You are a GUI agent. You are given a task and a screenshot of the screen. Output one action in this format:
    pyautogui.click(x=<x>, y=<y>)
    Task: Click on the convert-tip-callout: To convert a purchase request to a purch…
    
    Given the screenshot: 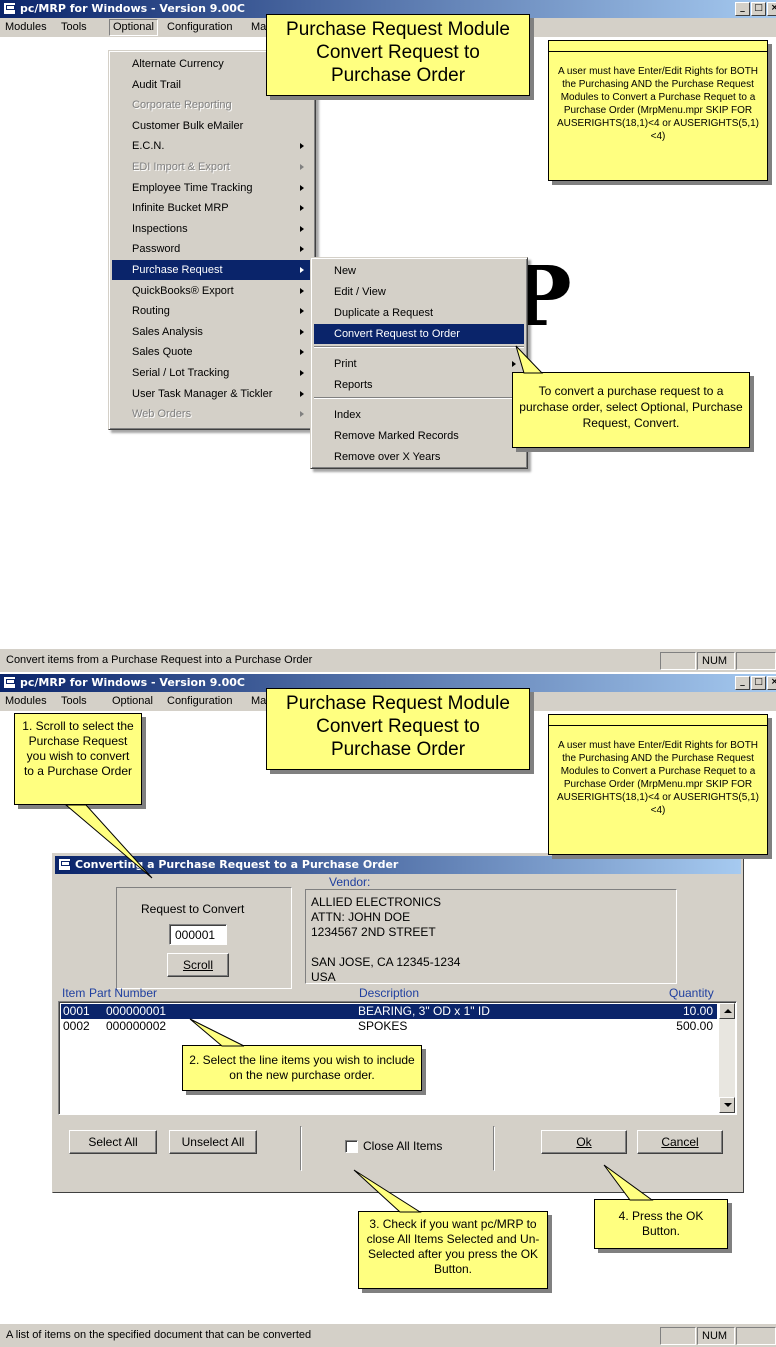 What is the action you would take?
    pyautogui.click(x=631, y=410)
    